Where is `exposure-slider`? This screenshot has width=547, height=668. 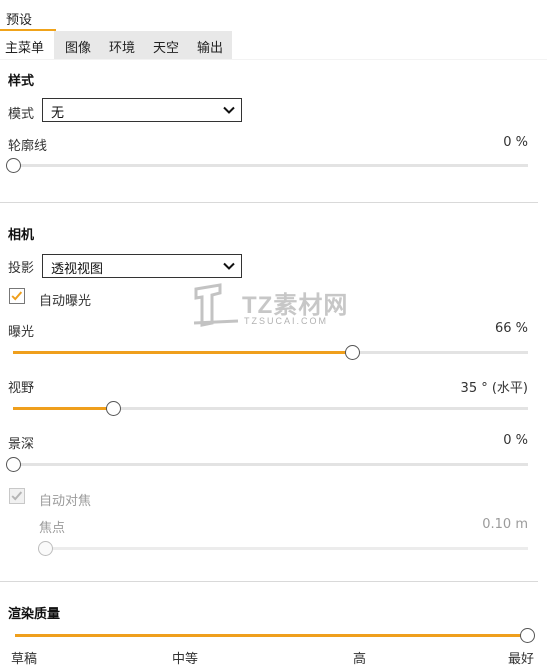
exposure-slider is located at coordinates (270, 352).